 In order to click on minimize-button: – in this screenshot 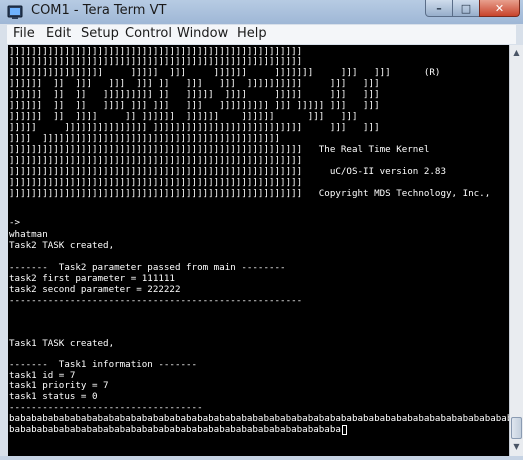, I will do `click(439, 8)`.